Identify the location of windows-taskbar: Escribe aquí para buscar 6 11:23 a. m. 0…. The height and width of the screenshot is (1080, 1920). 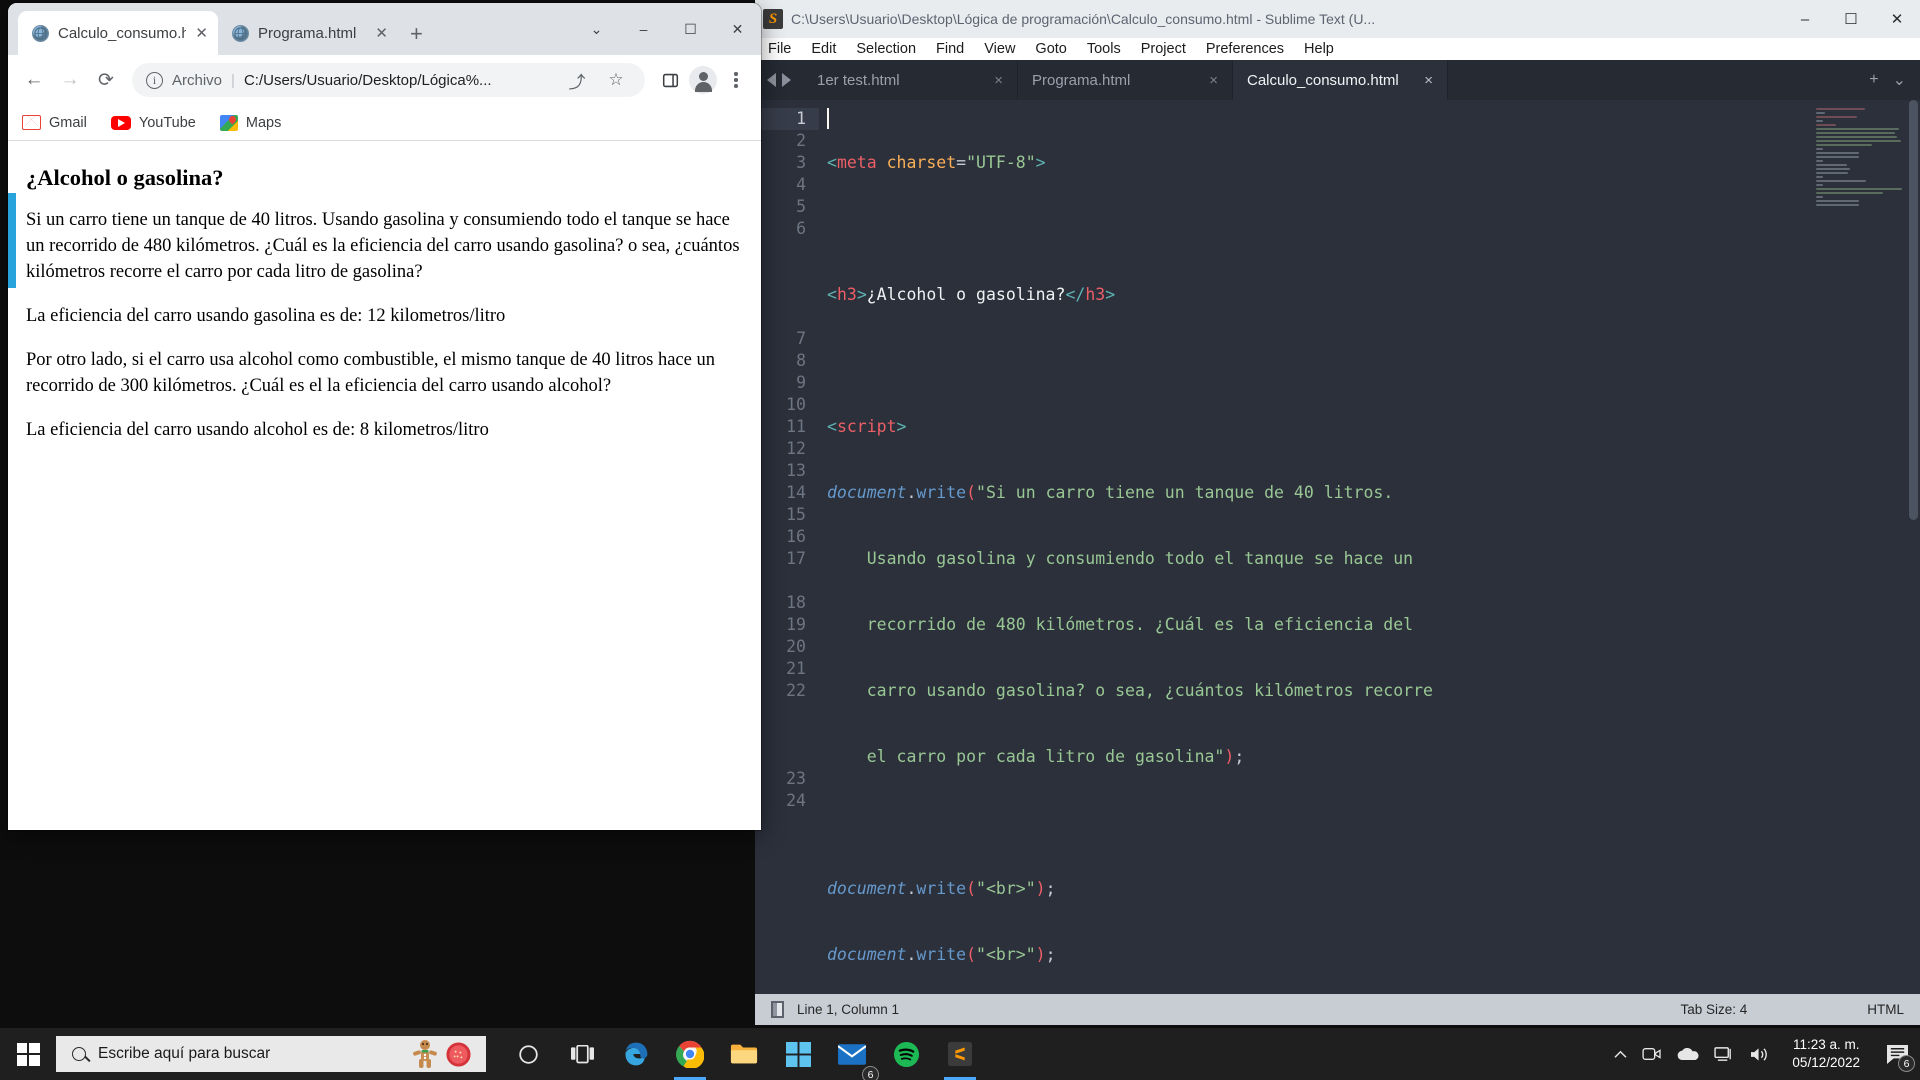
(960, 1054).